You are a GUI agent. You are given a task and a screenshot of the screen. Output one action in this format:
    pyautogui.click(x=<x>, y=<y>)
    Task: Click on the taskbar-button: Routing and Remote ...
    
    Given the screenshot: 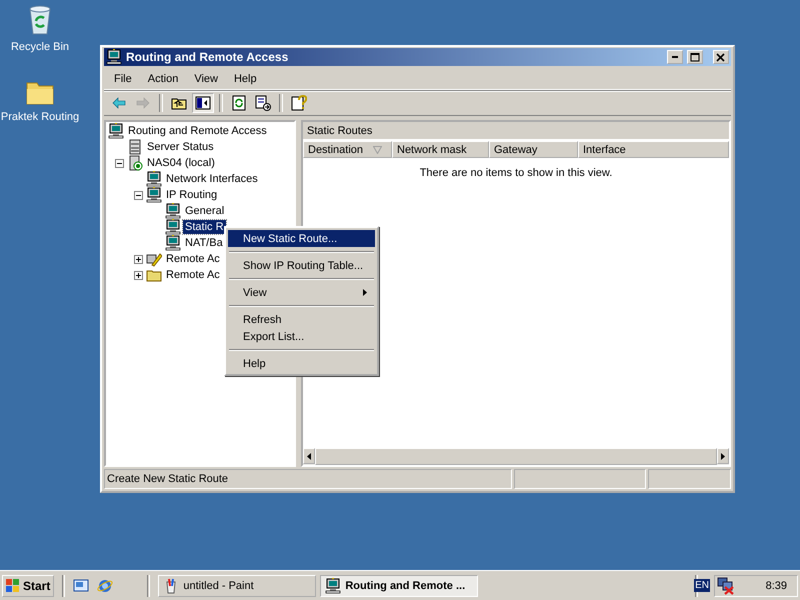 What is the action you would take?
    pyautogui.click(x=399, y=585)
    